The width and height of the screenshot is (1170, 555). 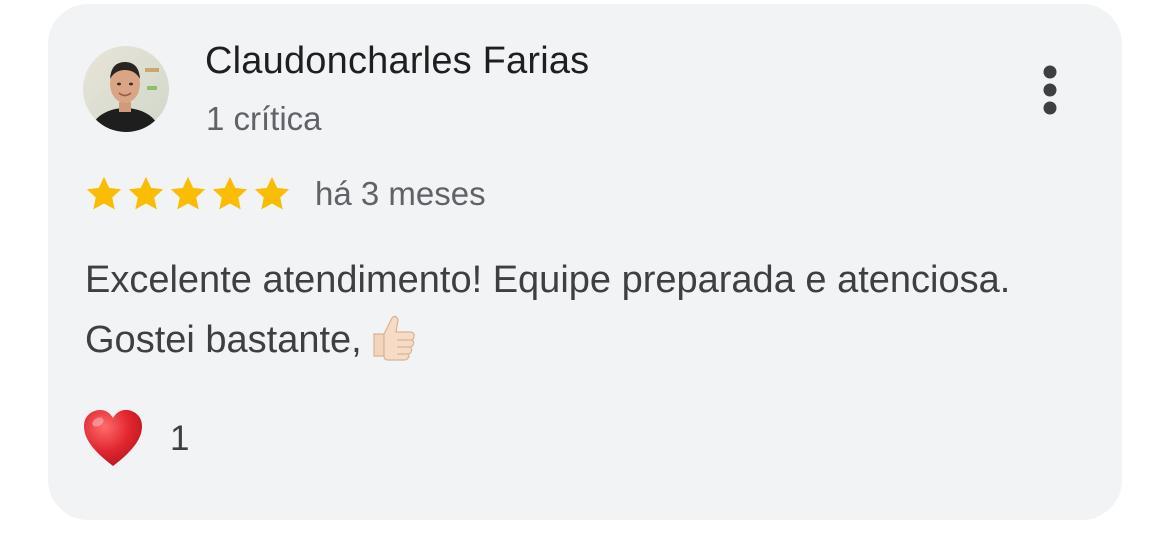 What do you see at coordinates (264, 118) in the screenshot?
I see `author-review-count: 1 crítica` at bounding box center [264, 118].